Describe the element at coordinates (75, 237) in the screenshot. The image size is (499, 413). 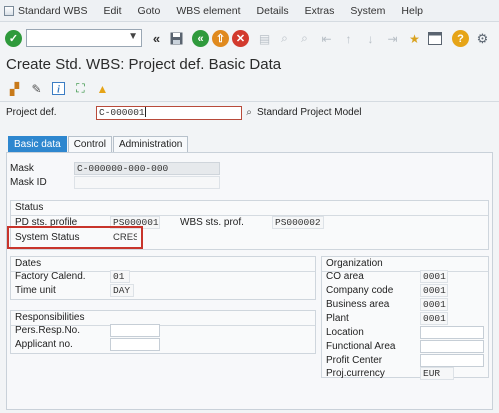
I see `system-status-highlight-frame` at that location.